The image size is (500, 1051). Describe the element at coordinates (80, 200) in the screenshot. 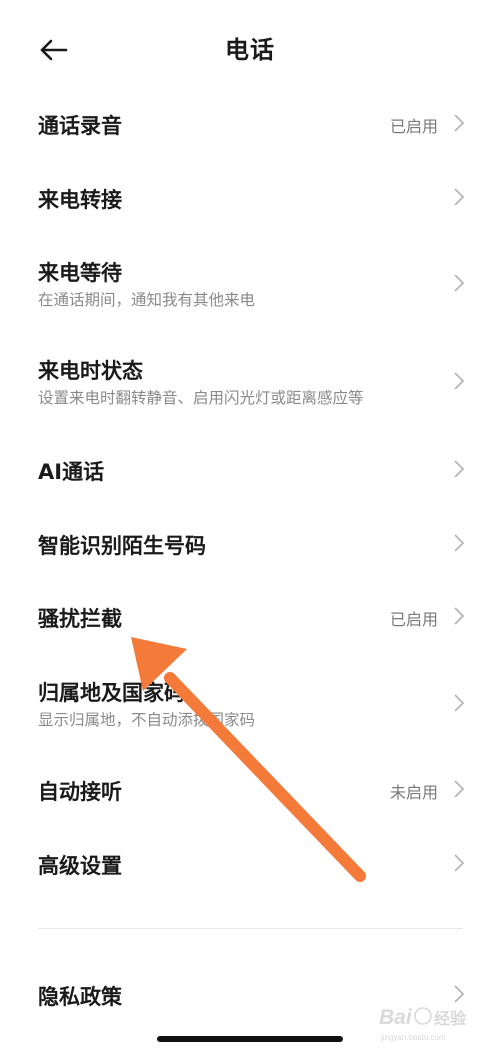

I see `setting-label: 来电转接` at that location.